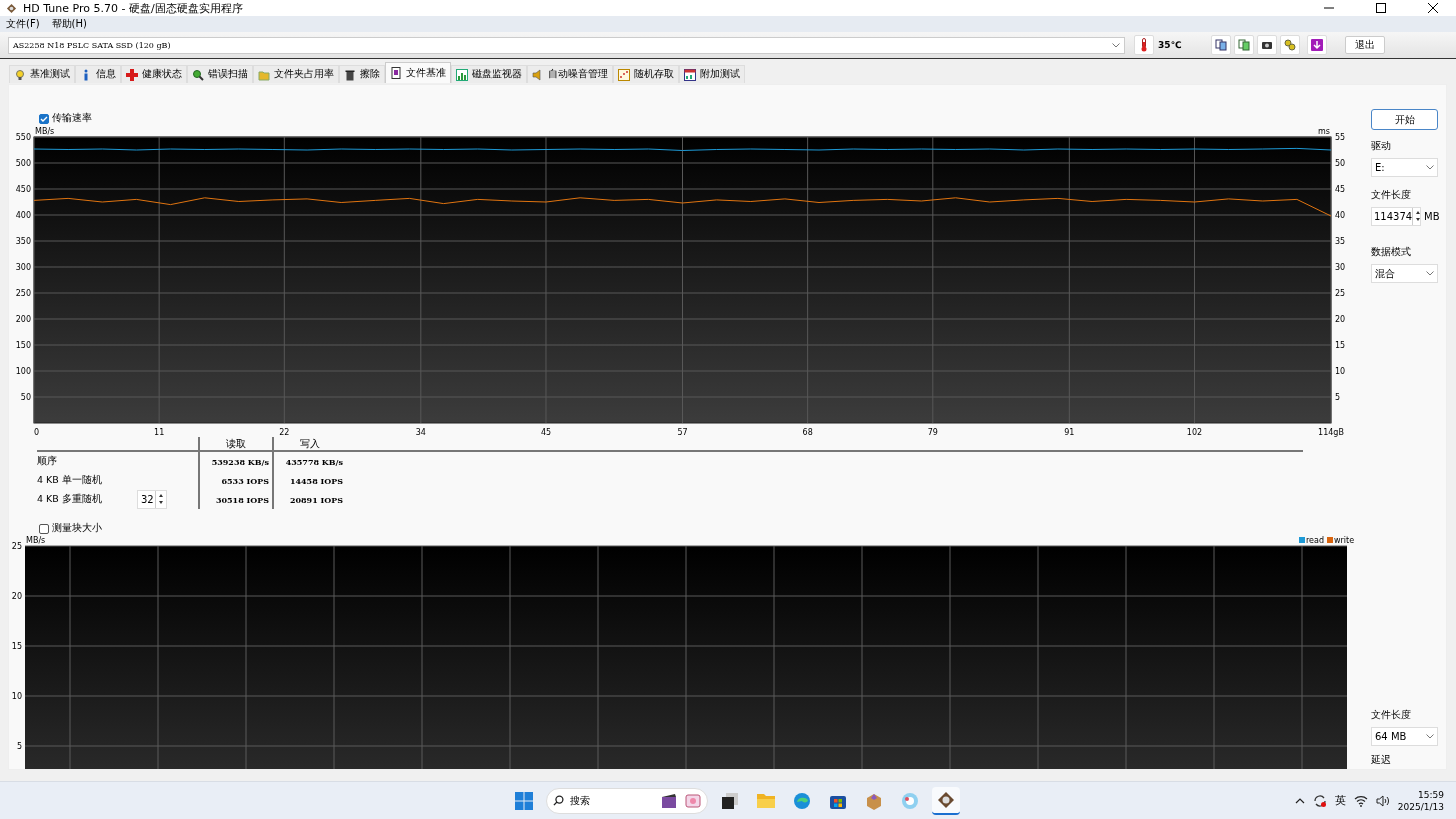 This screenshot has height=819, width=1456. I want to click on close-icon, so click(1433, 8).